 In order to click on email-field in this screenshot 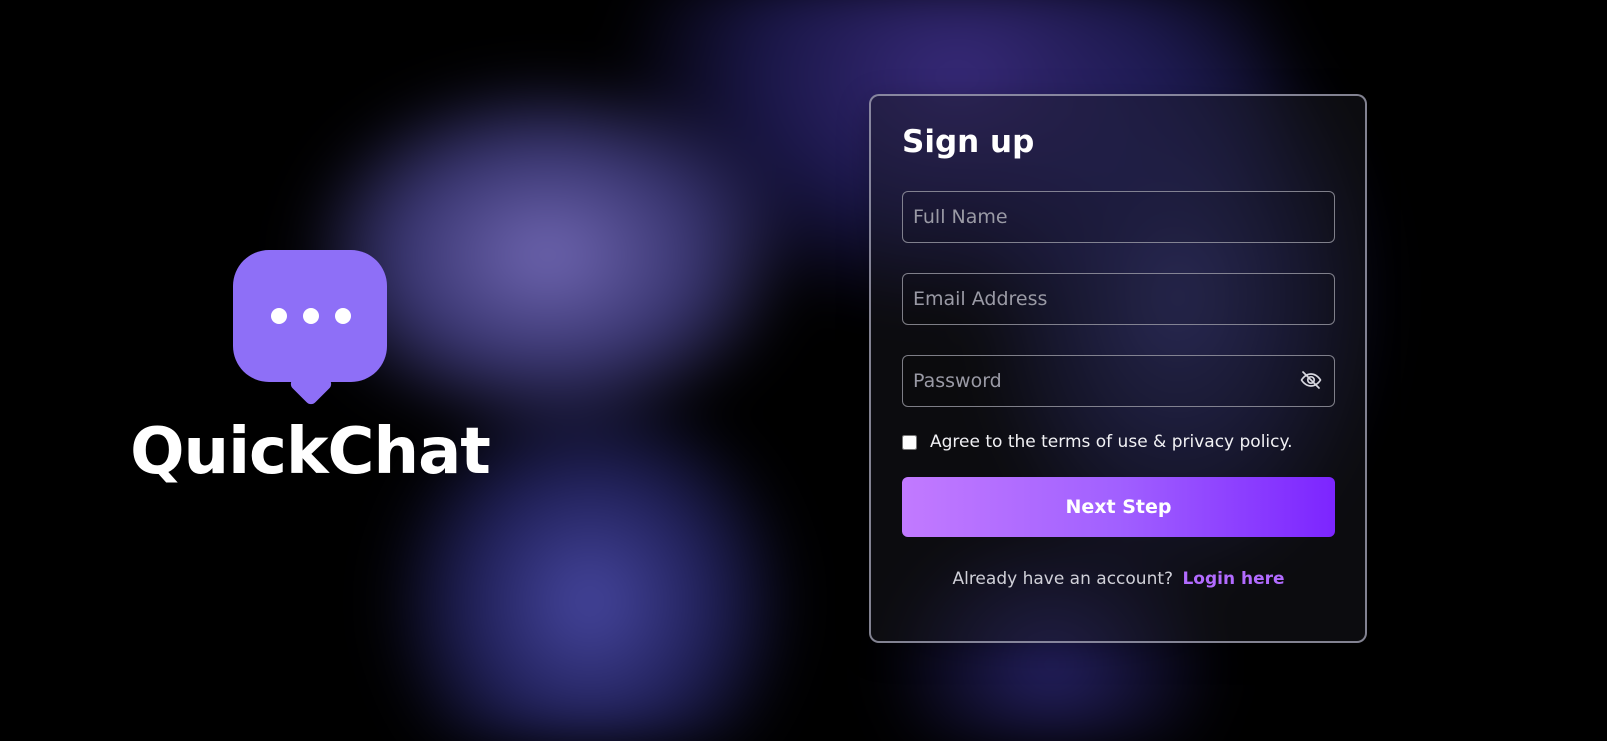, I will do `click(1118, 299)`.